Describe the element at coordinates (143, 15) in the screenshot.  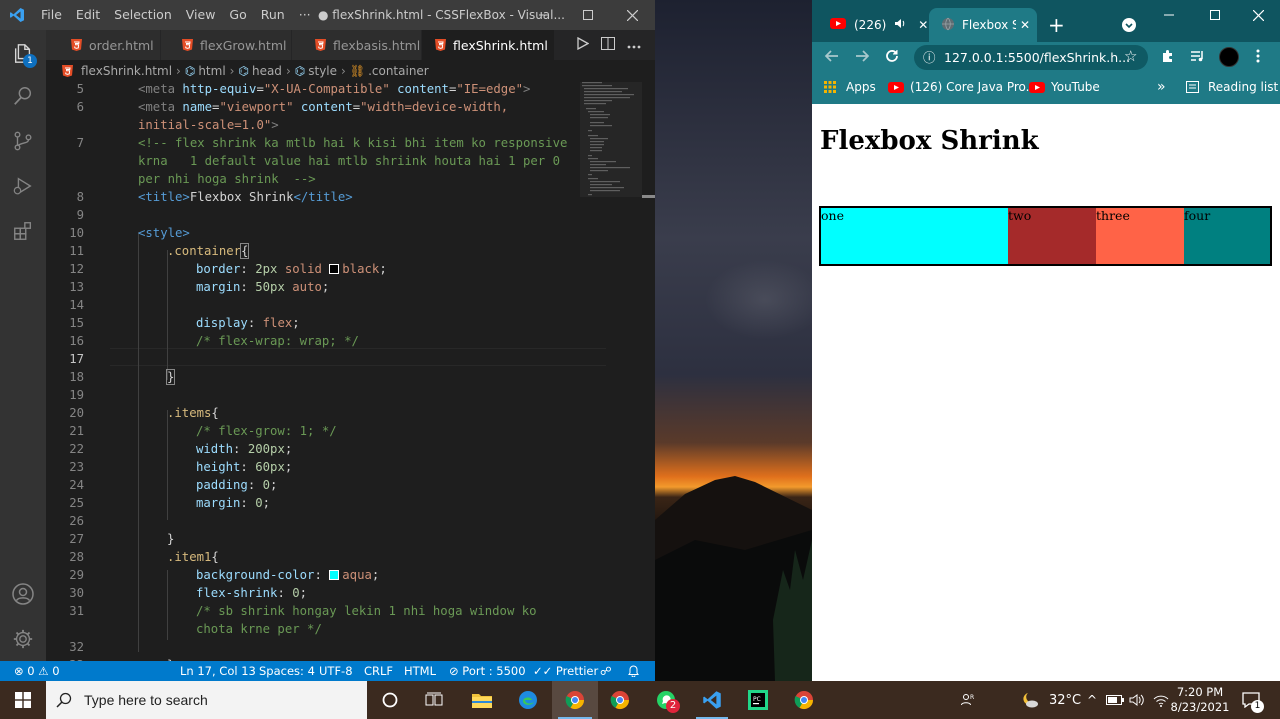
I see `menu-selection: Selection` at that location.